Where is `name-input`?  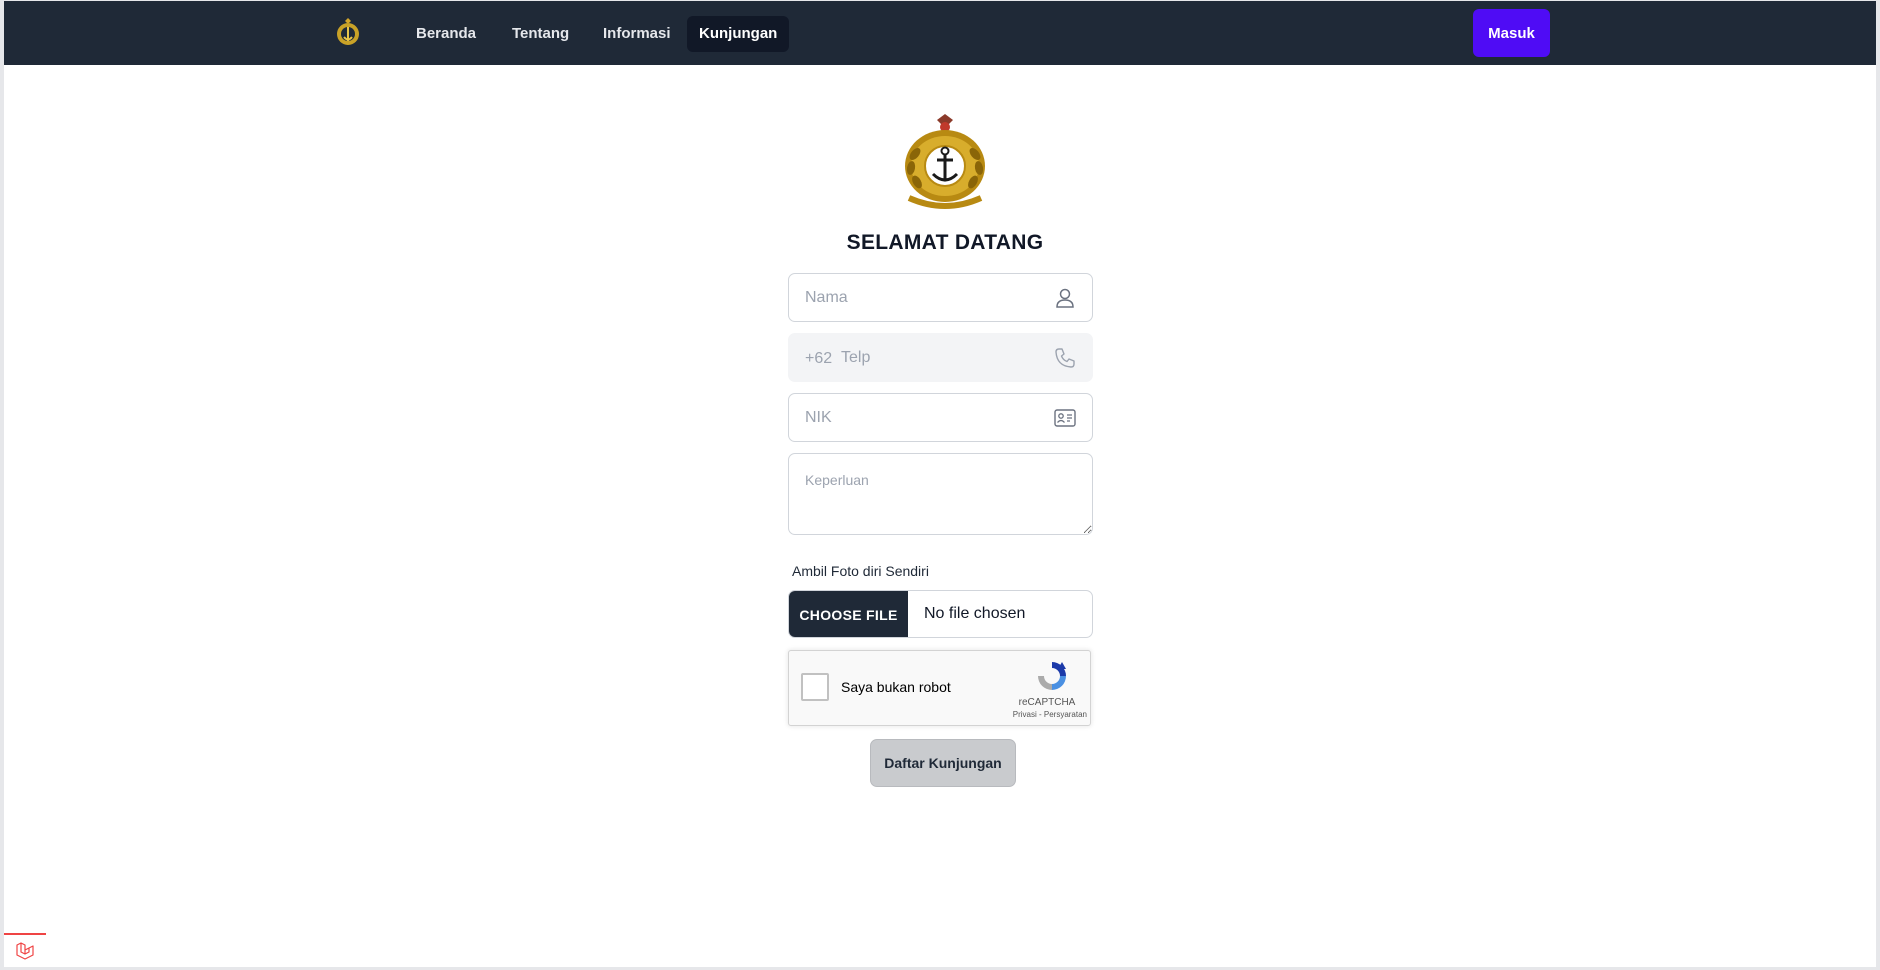
name-input is located at coordinates (940, 297).